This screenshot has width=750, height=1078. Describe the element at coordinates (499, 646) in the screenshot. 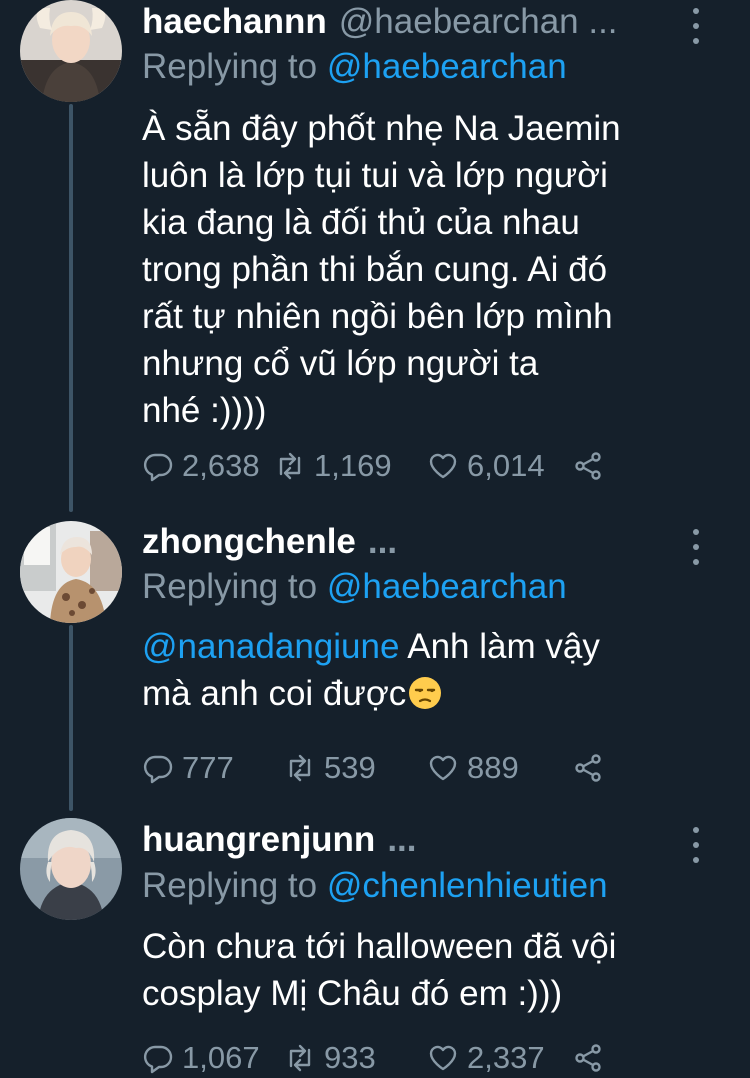

I see `tweet-text-segment: Anh làm vậy` at that location.